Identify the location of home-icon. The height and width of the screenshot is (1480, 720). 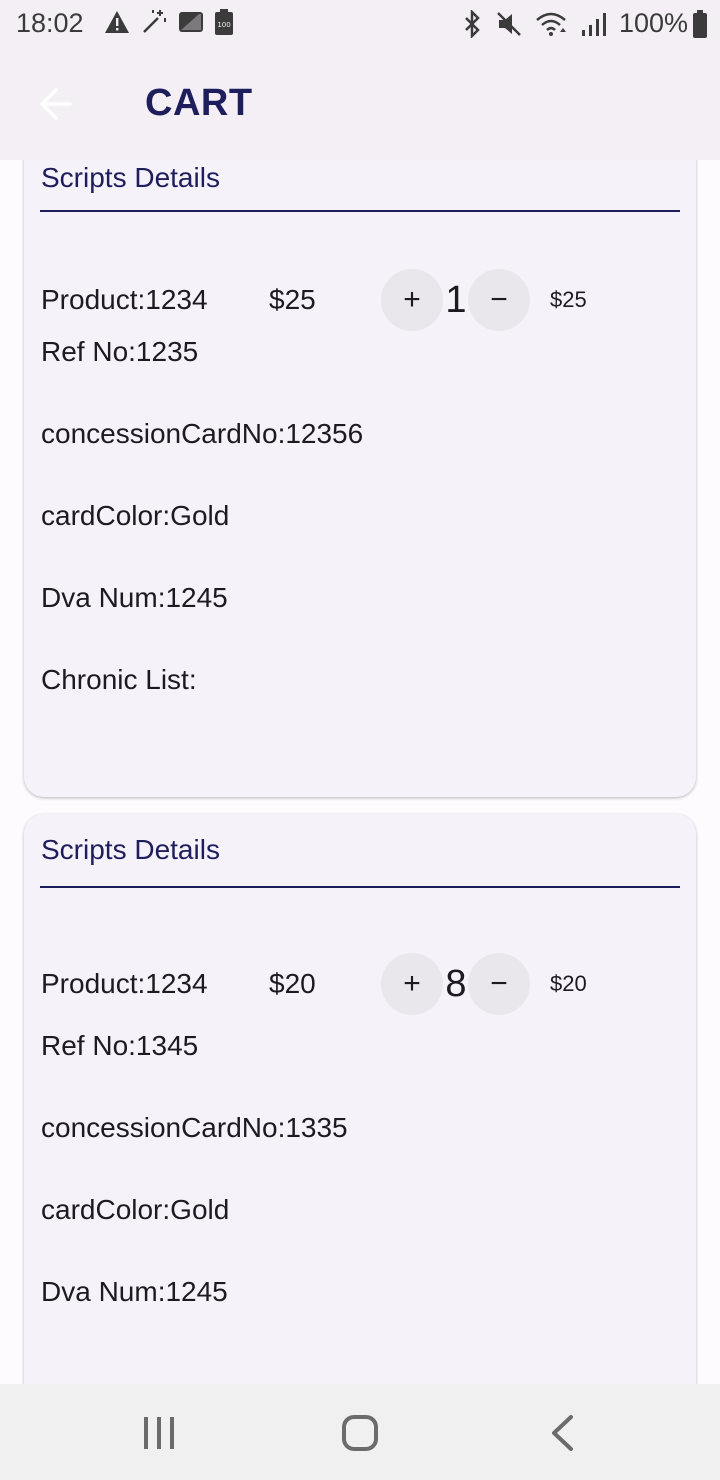
(360, 1433).